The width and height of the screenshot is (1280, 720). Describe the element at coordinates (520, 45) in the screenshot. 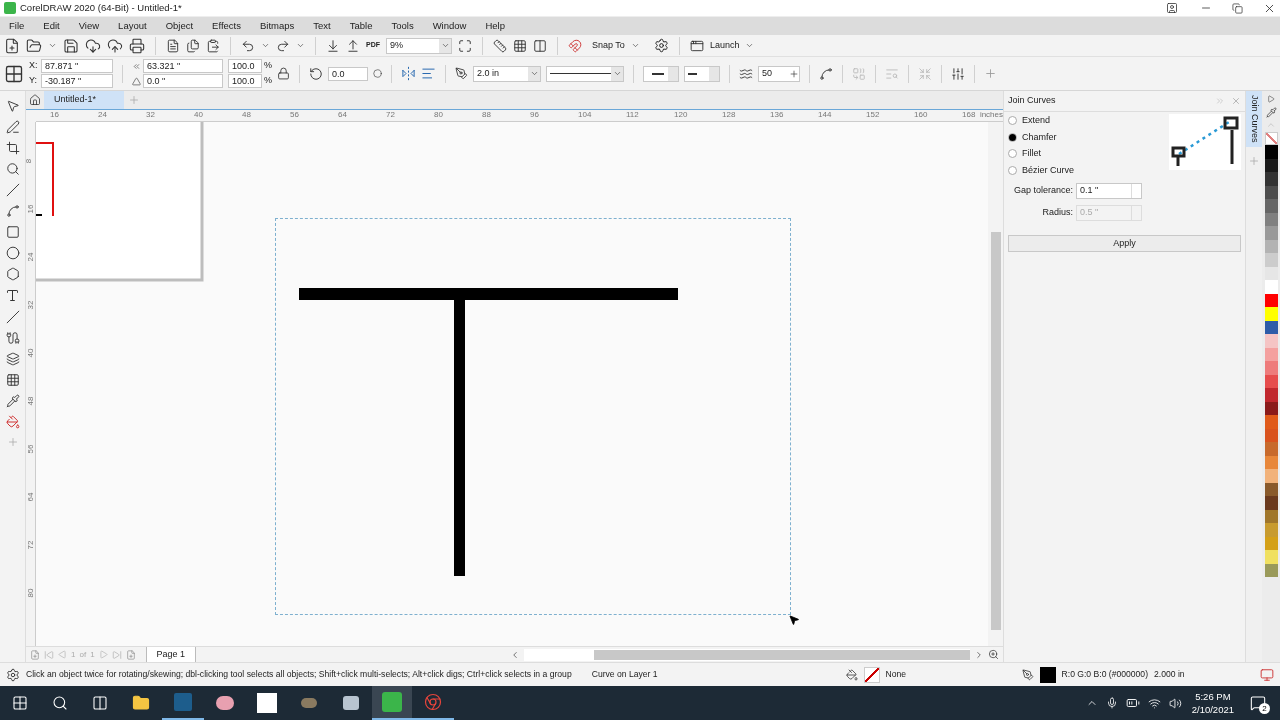

I see `grid-icon` at that location.